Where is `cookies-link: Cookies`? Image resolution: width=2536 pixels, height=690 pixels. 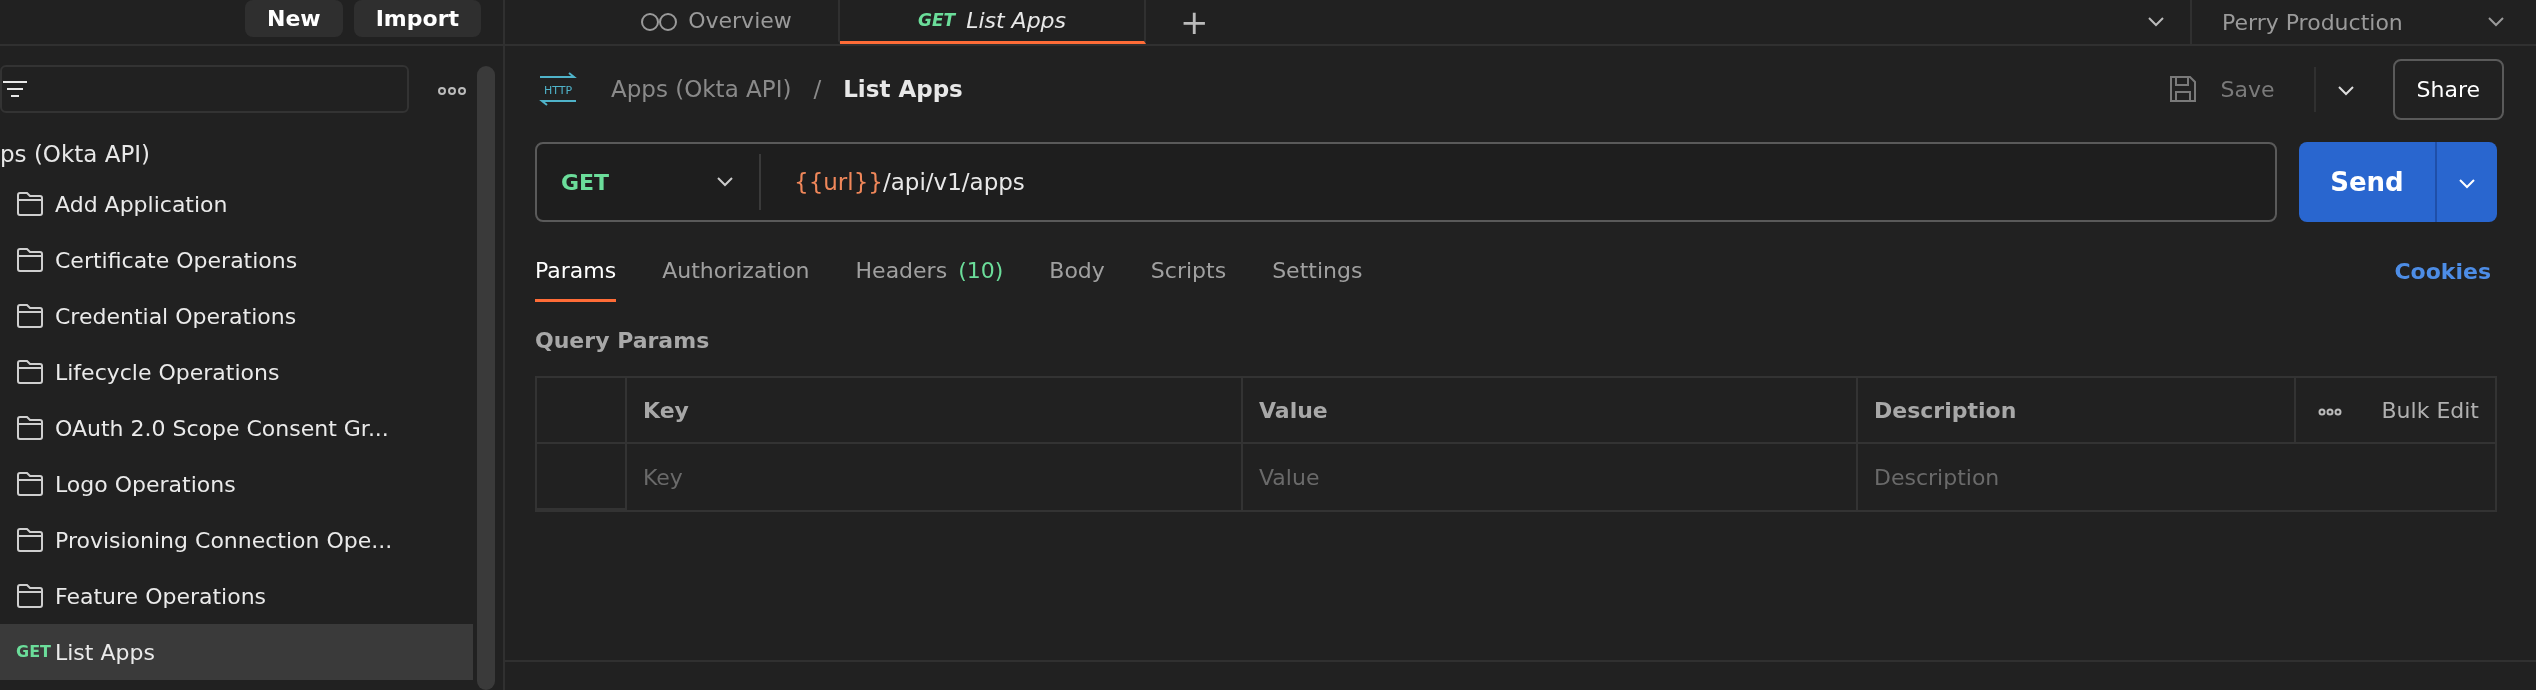 cookies-link: Cookies is located at coordinates (2442, 278).